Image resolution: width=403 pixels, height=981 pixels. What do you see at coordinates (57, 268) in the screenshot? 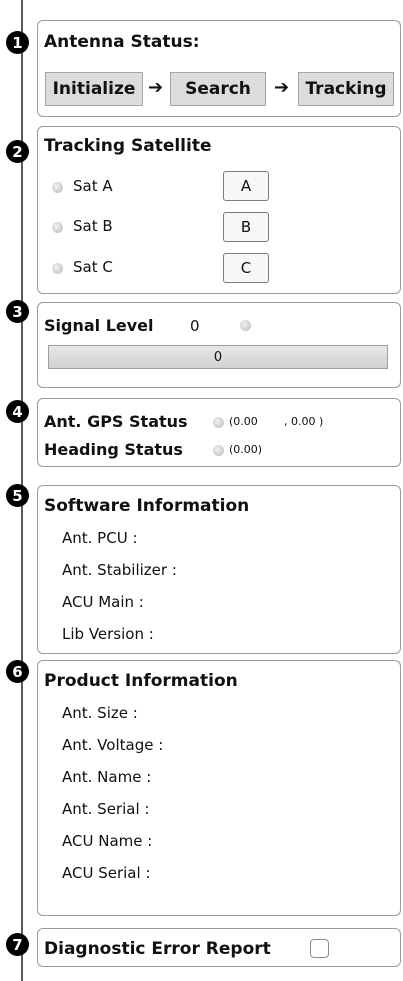
I see `sat-c-status-icon` at bounding box center [57, 268].